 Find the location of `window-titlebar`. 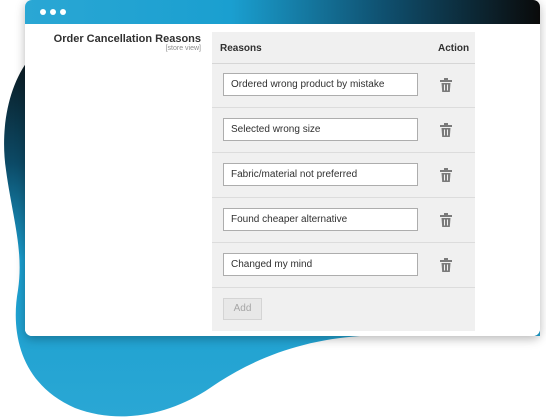

window-titlebar is located at coordinates (282, 12).